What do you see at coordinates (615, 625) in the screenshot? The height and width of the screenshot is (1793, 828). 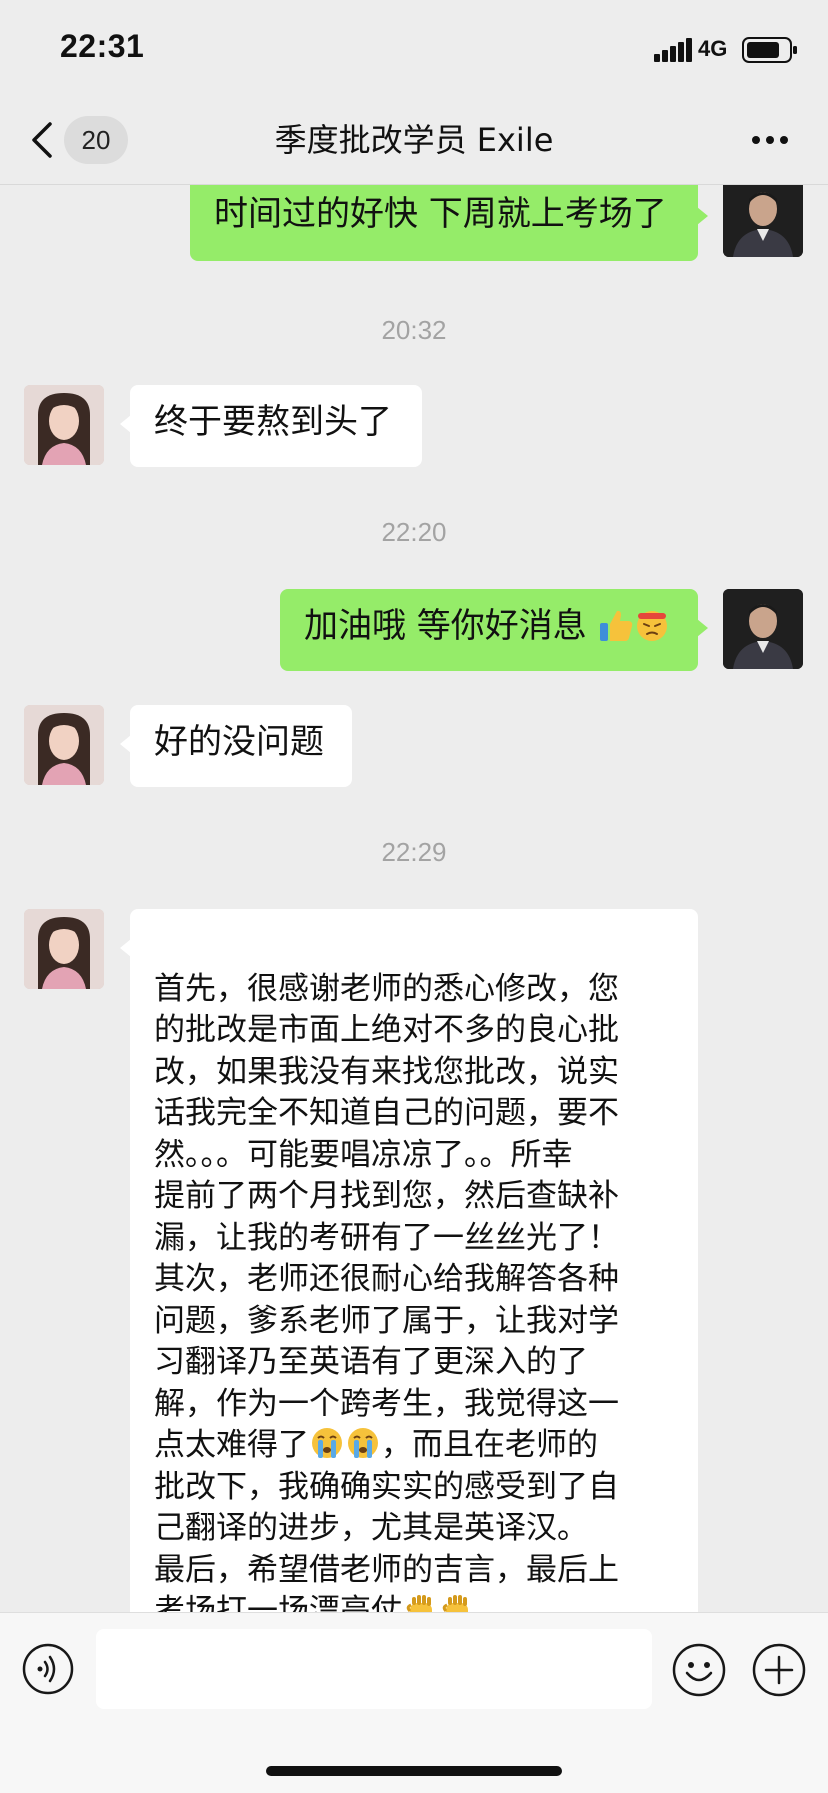 I see `thumbs-up-icon` at bounding box center [615, 625].